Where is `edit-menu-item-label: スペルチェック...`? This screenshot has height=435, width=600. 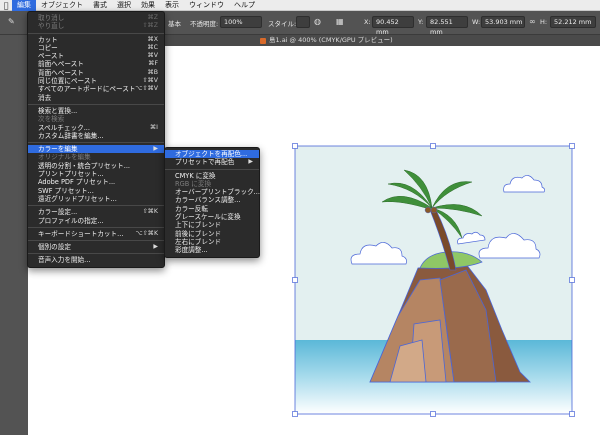 edit-menu-item-label: スペルチェック... is located at coordinates (64, 127).